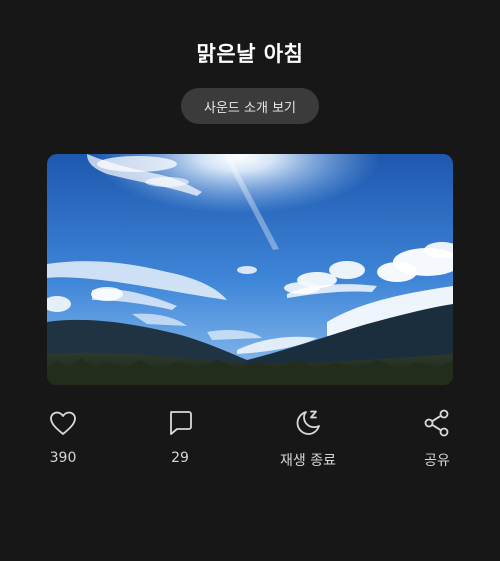 This screenshot has height=561, width=500. What do you see at coordinates (180, 458) in the screenshot?
I see `comment-count: 29` at bounding box center [180, 458].